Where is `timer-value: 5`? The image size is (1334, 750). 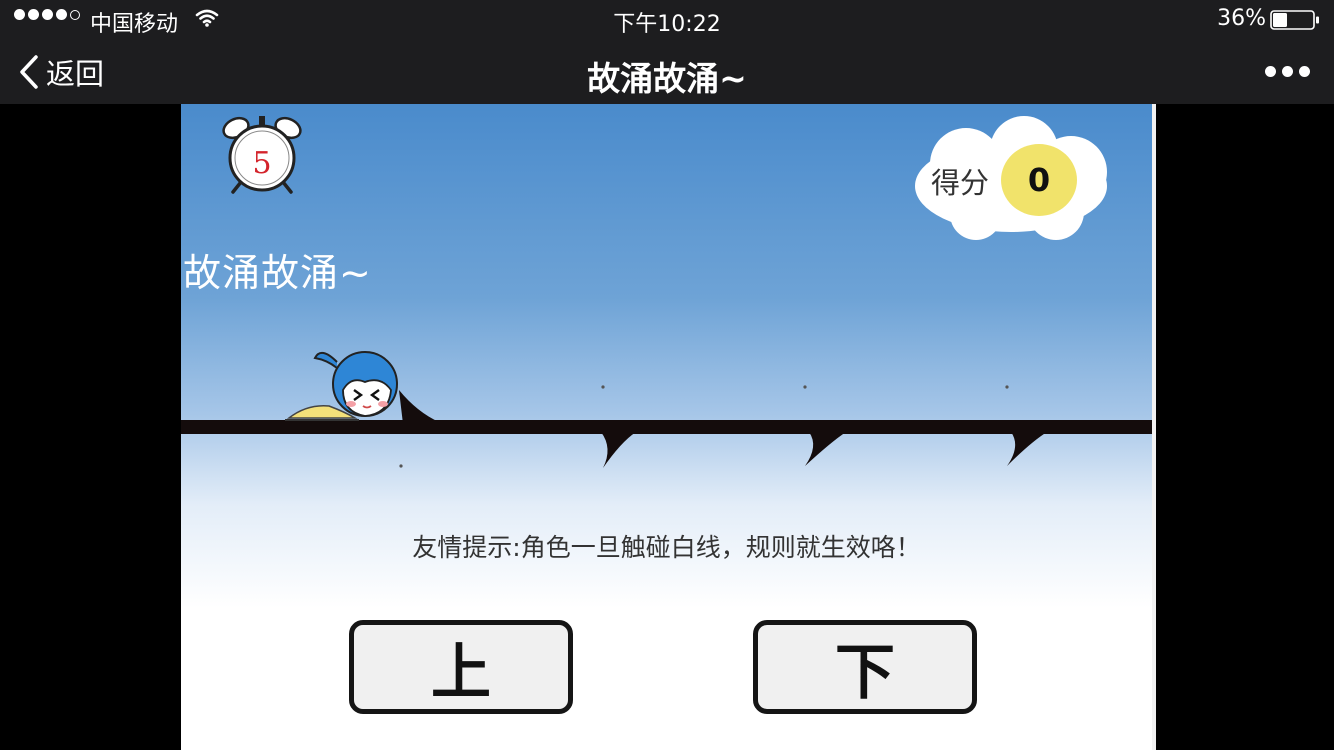
timer-value: 5 is located at coordinates (262, 163).